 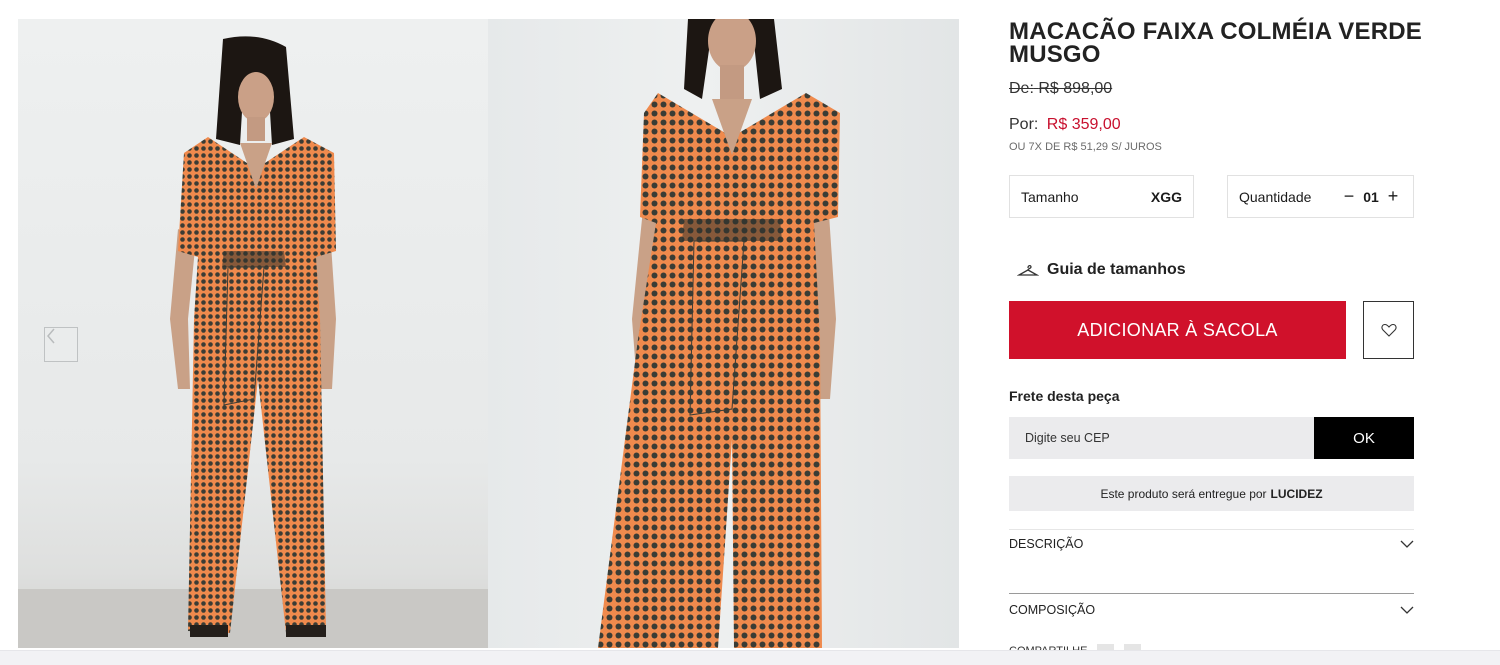 I want to click on quantity-increase-button: +, so click(x=1393, y=196).